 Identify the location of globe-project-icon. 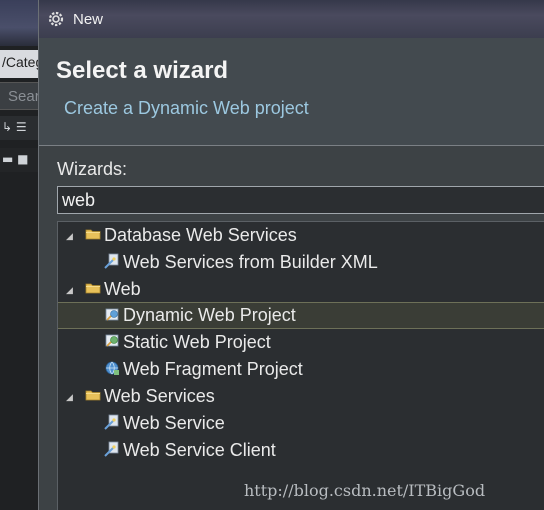
(112, 368).